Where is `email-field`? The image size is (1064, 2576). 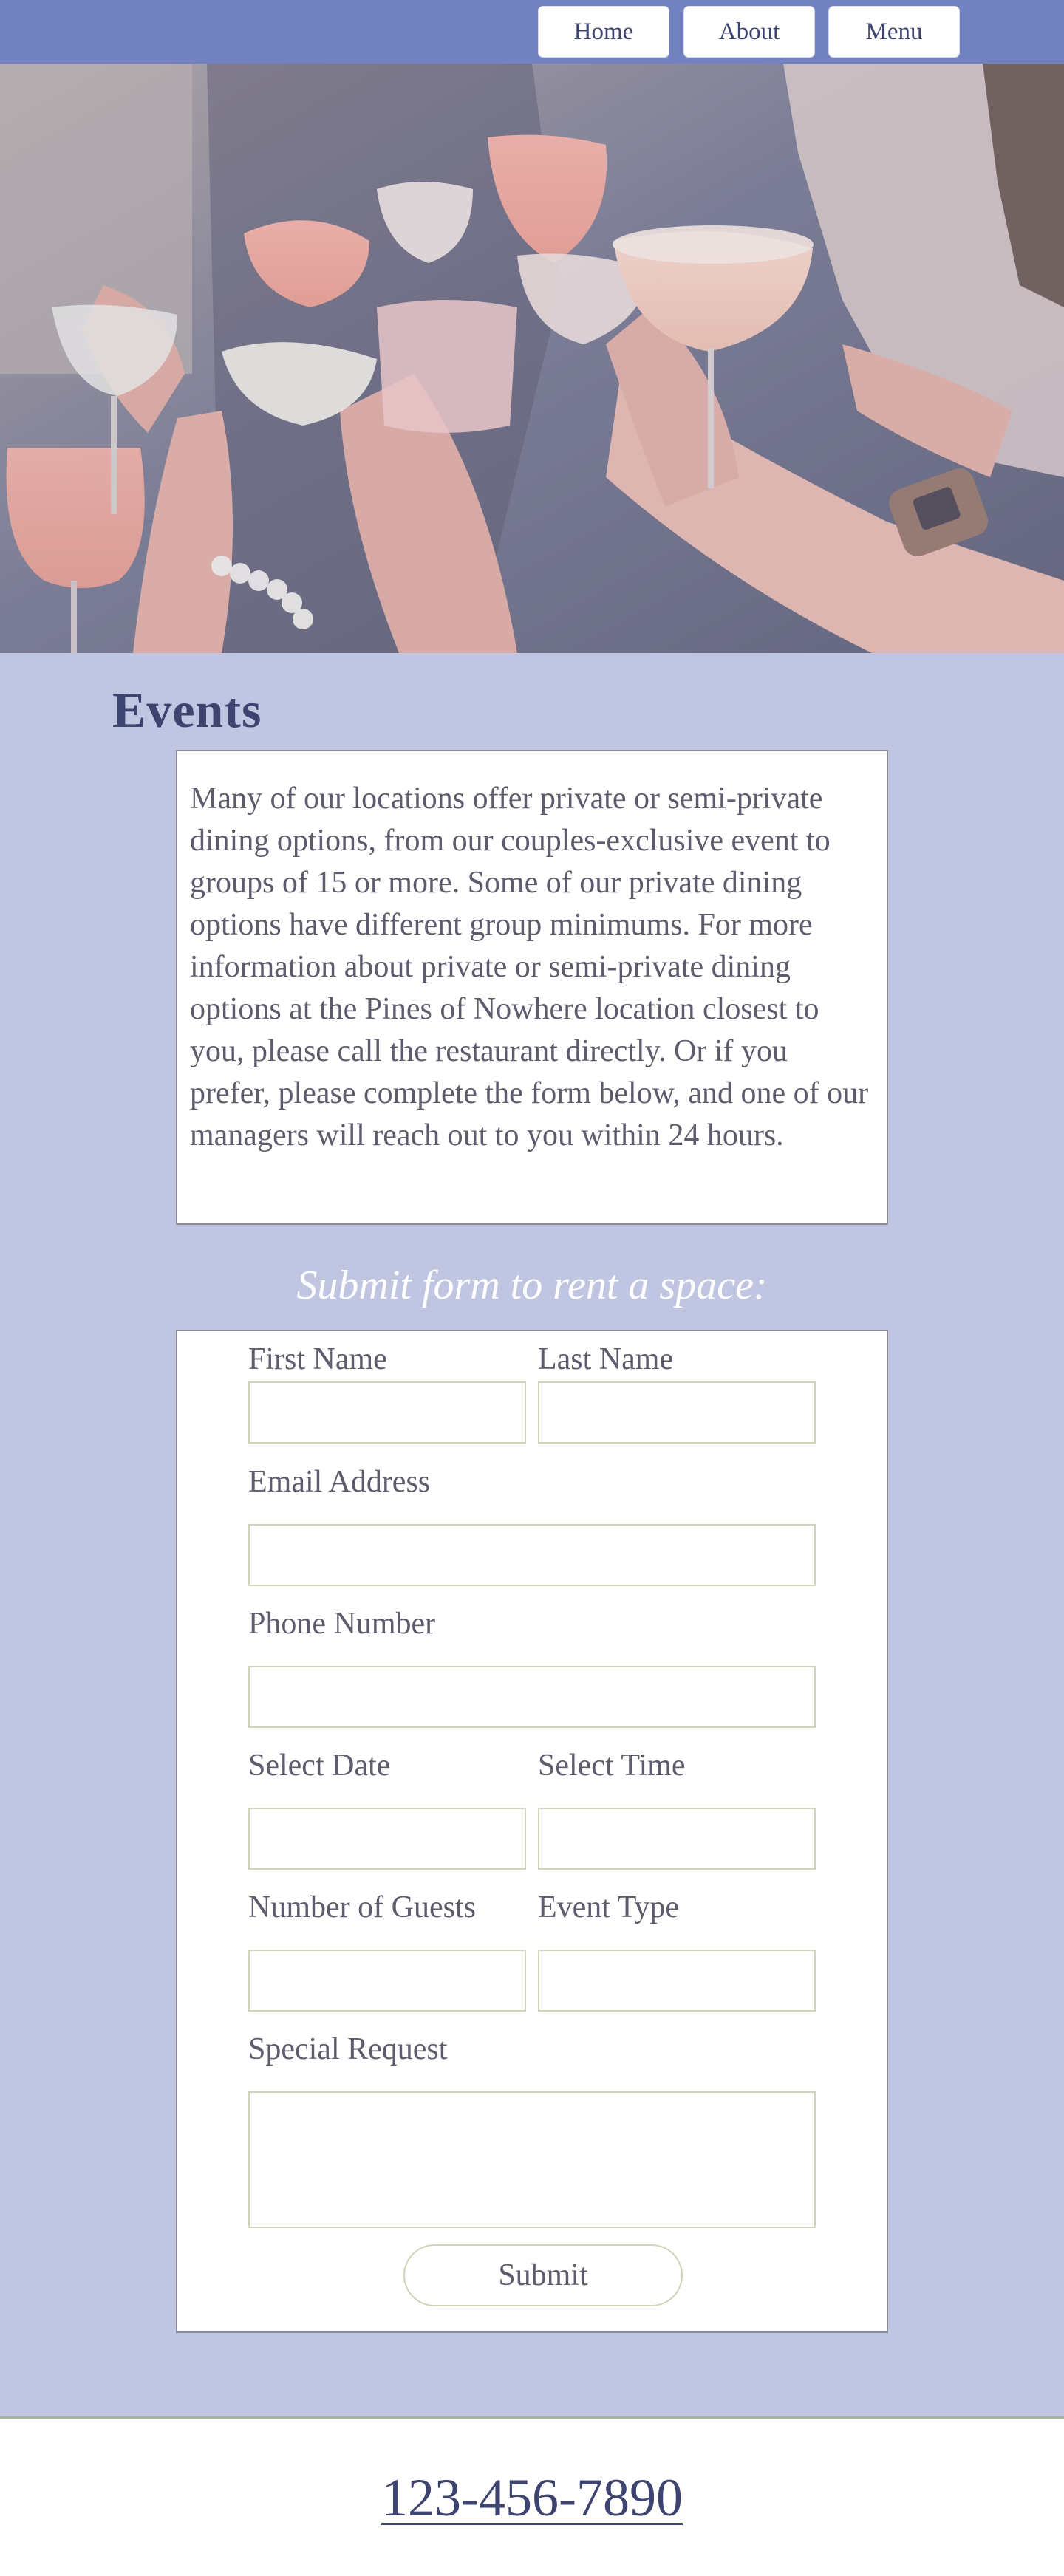
email-field is located at coordinates (532, 1555).